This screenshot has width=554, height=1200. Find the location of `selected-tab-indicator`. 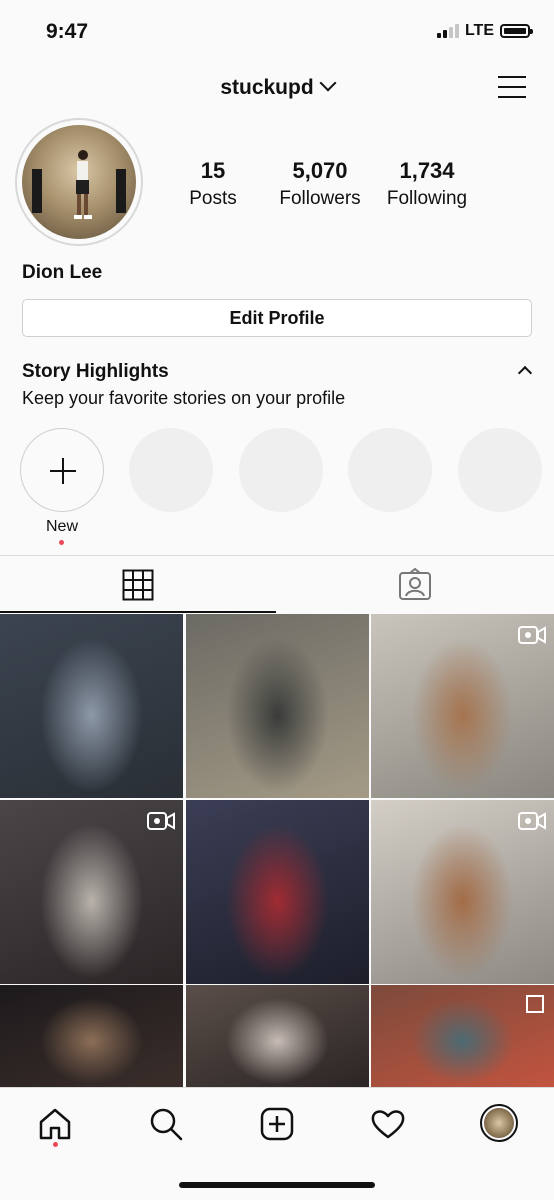

selected-tab-indicator is located at coordinates (138, 612).